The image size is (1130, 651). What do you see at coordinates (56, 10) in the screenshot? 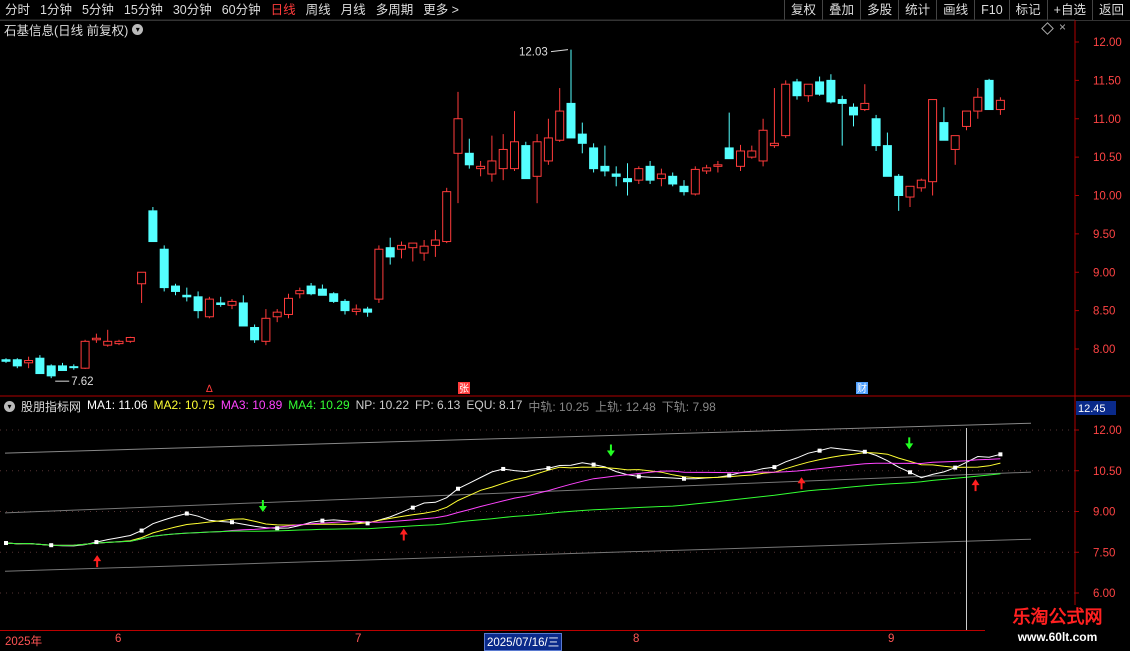
I see `timeframe-tab-1: 1分钟` at bounding box center [56, 10].